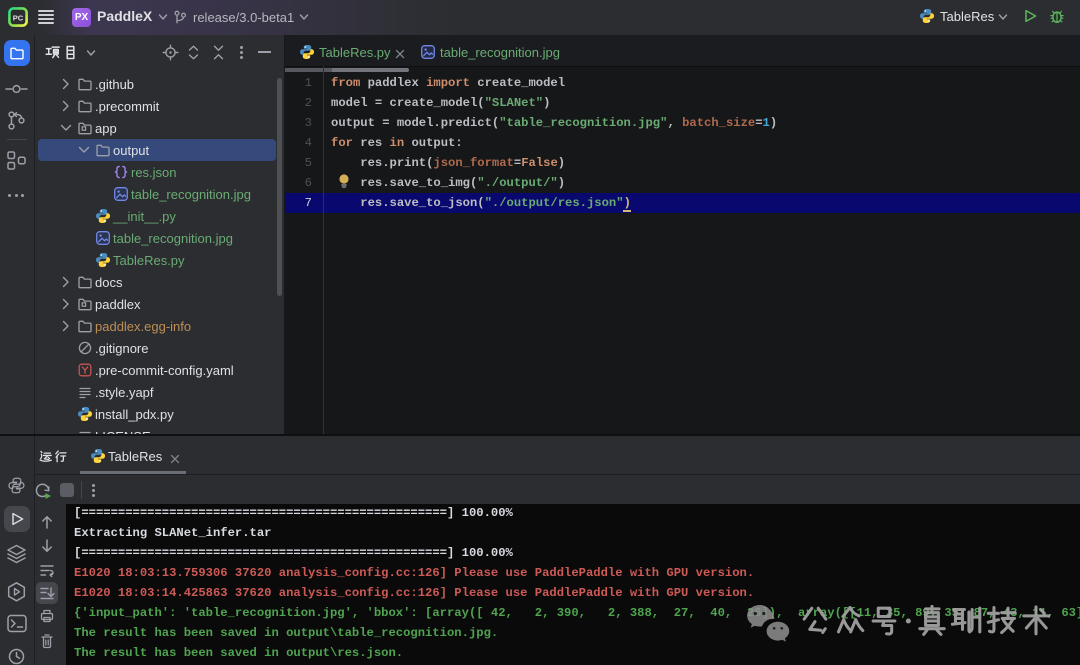 Image resolution: width=1080 pixels, height=665 pixels. What do you see at coordinates (18, 17) in the screenshot?
I see `svg-text: PC` at bounding box center [18, 17].